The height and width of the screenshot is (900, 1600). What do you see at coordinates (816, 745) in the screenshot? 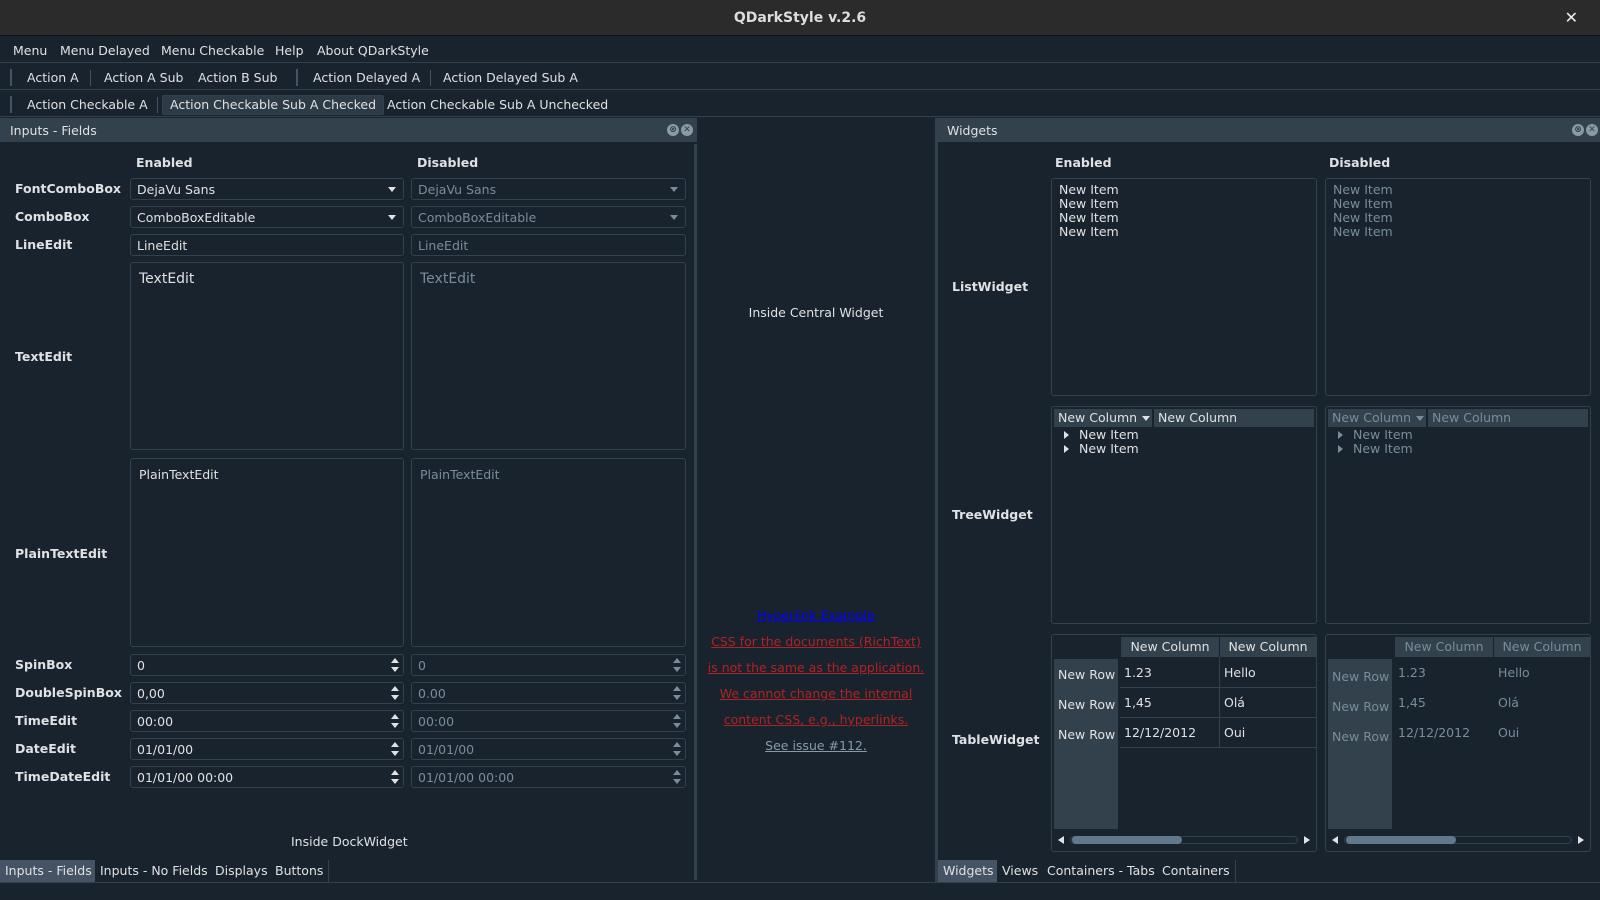
I see `issue-link: See issue #112.` at bounding box center [816, 745].